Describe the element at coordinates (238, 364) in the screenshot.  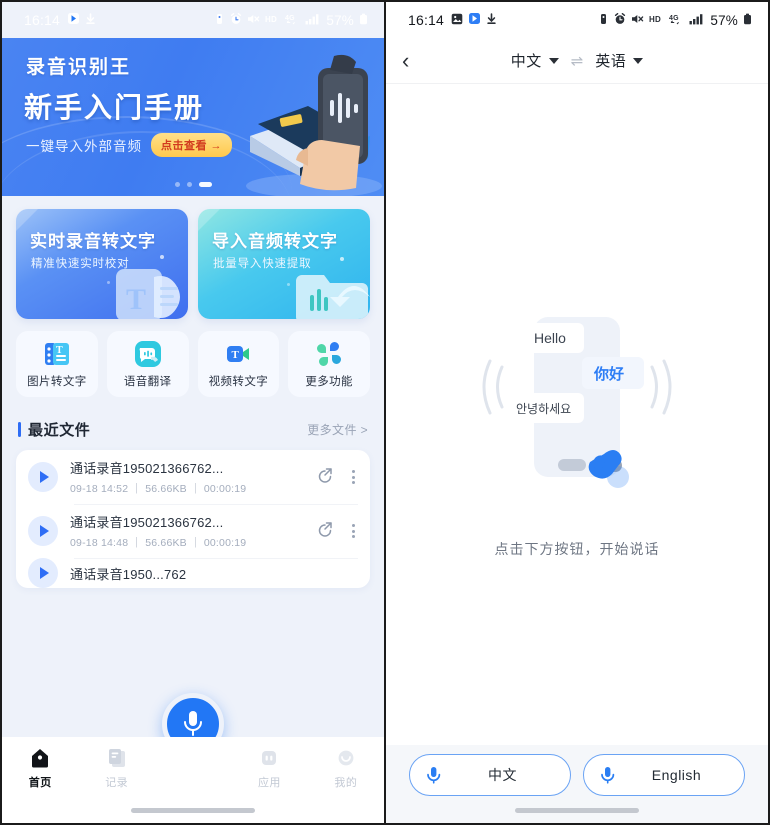
I see `quick-action-video-to-text: T 视频转文字` at that location.